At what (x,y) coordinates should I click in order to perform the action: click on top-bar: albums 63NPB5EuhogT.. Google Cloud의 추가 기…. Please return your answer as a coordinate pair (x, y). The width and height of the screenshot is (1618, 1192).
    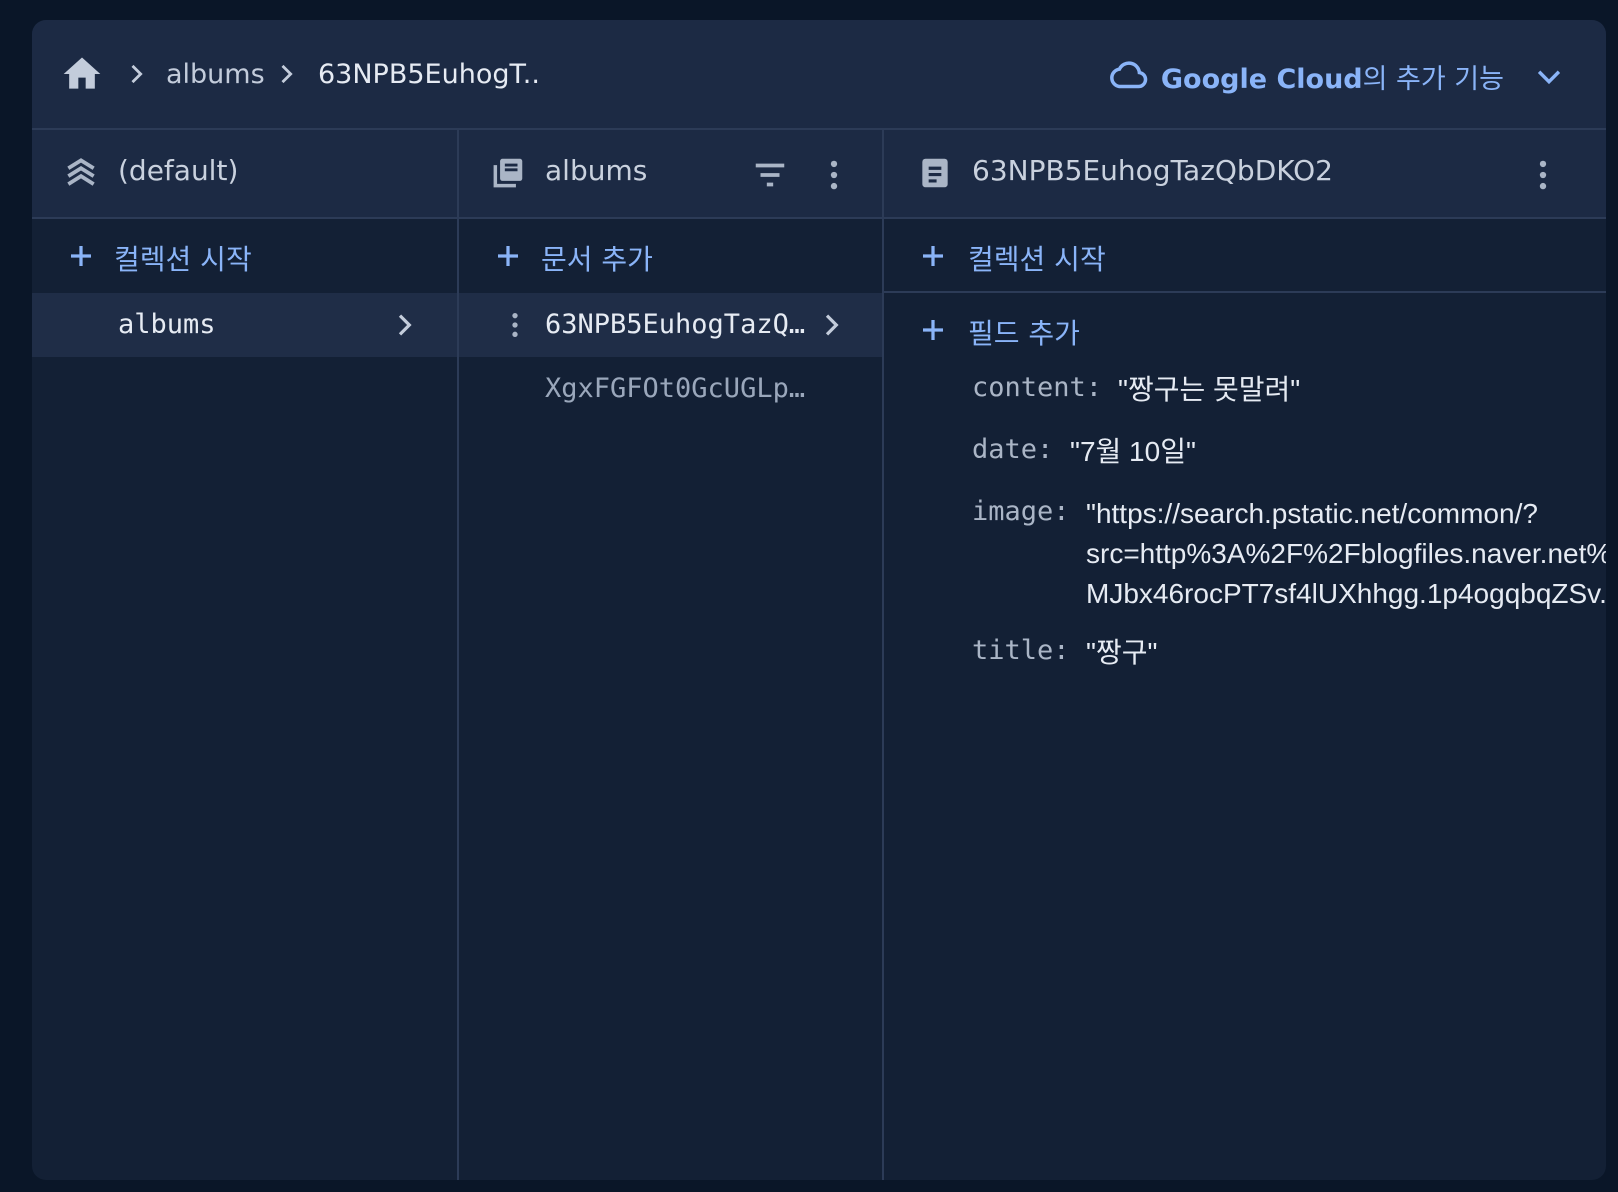
    Looking at the image, I should click on (819, 75).